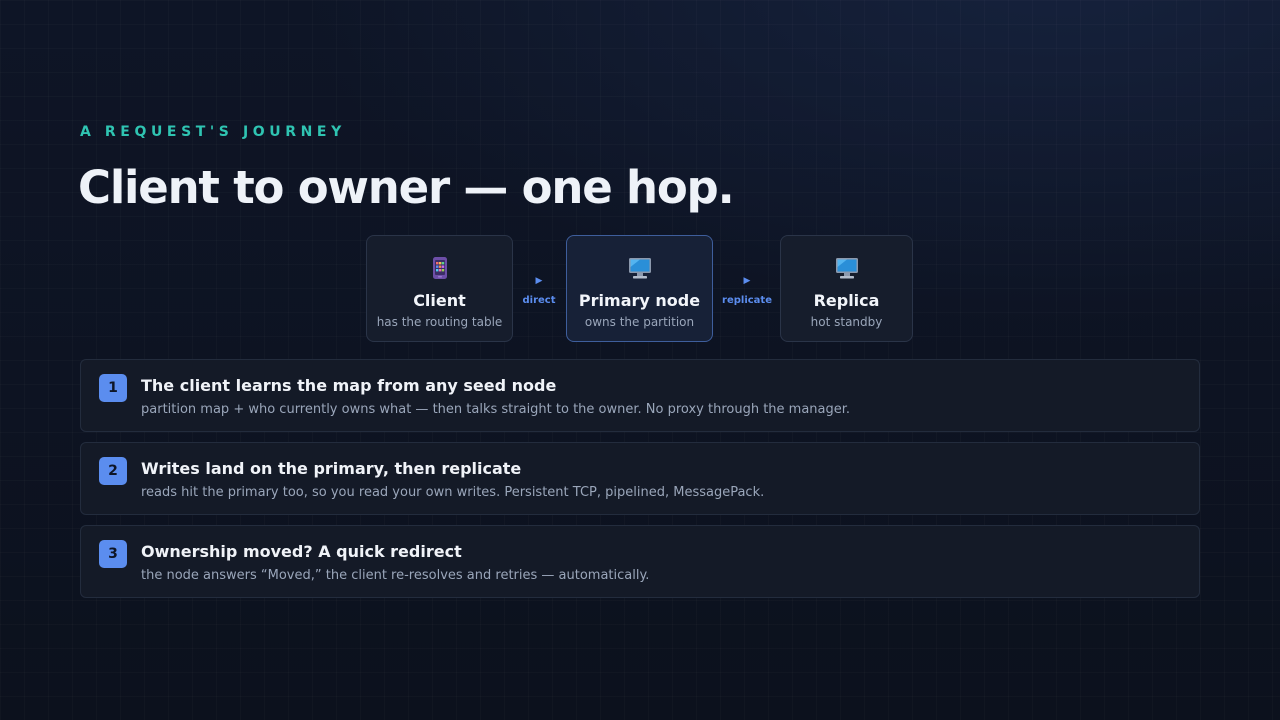 The image size is (1280, 720). Describe the element at coordinates (539, 300) in the screenshot. I see `direct-link-label: direct` at that location.